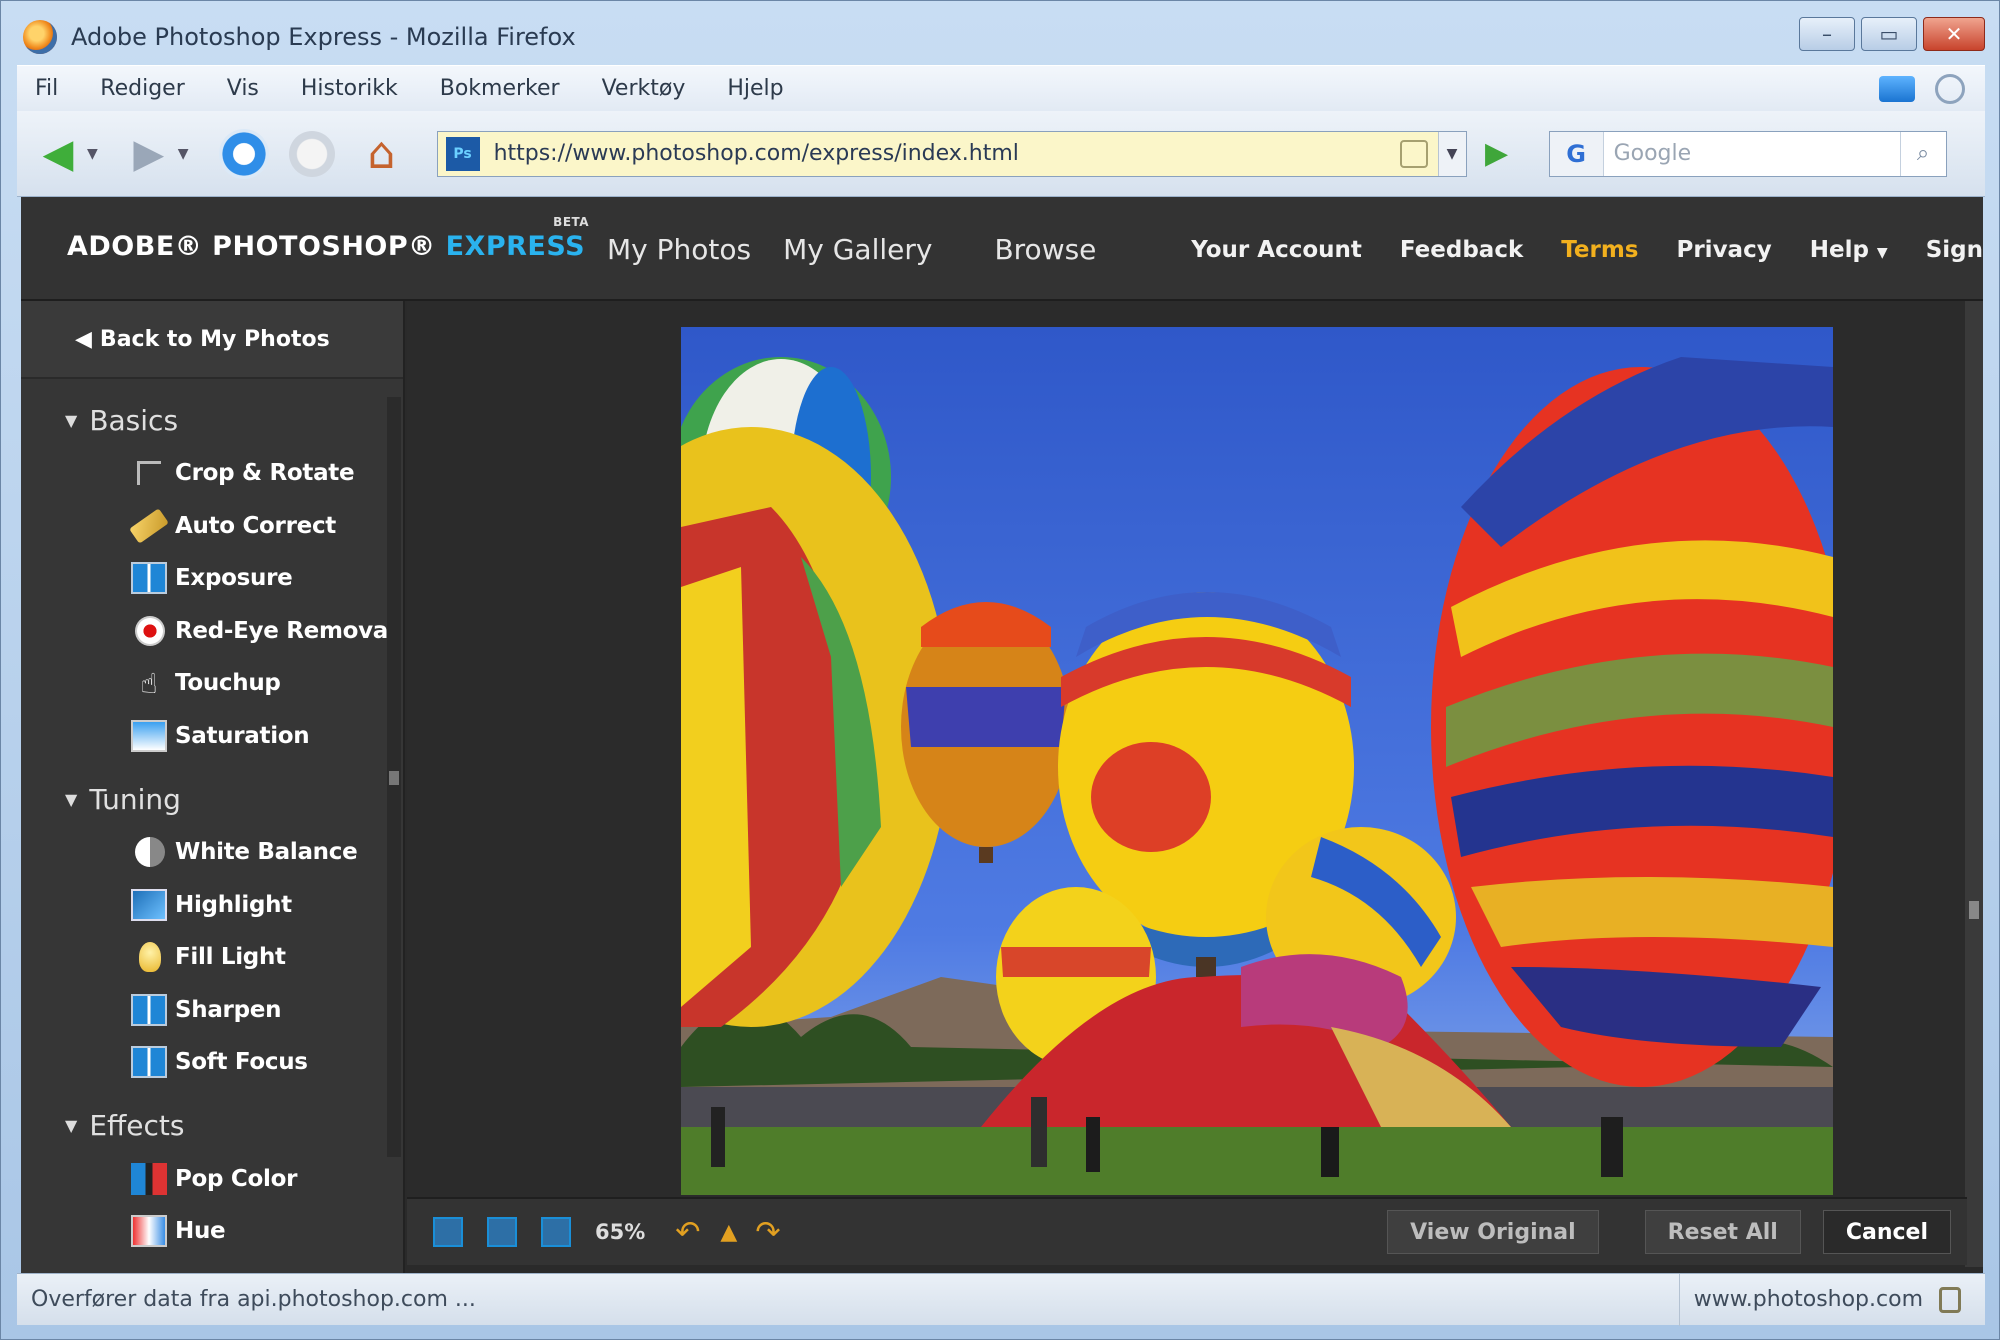 The height and width of the screenshot is (1340, 2000). I want to click on nav-your-account: Your Account, so click(1276, 250).